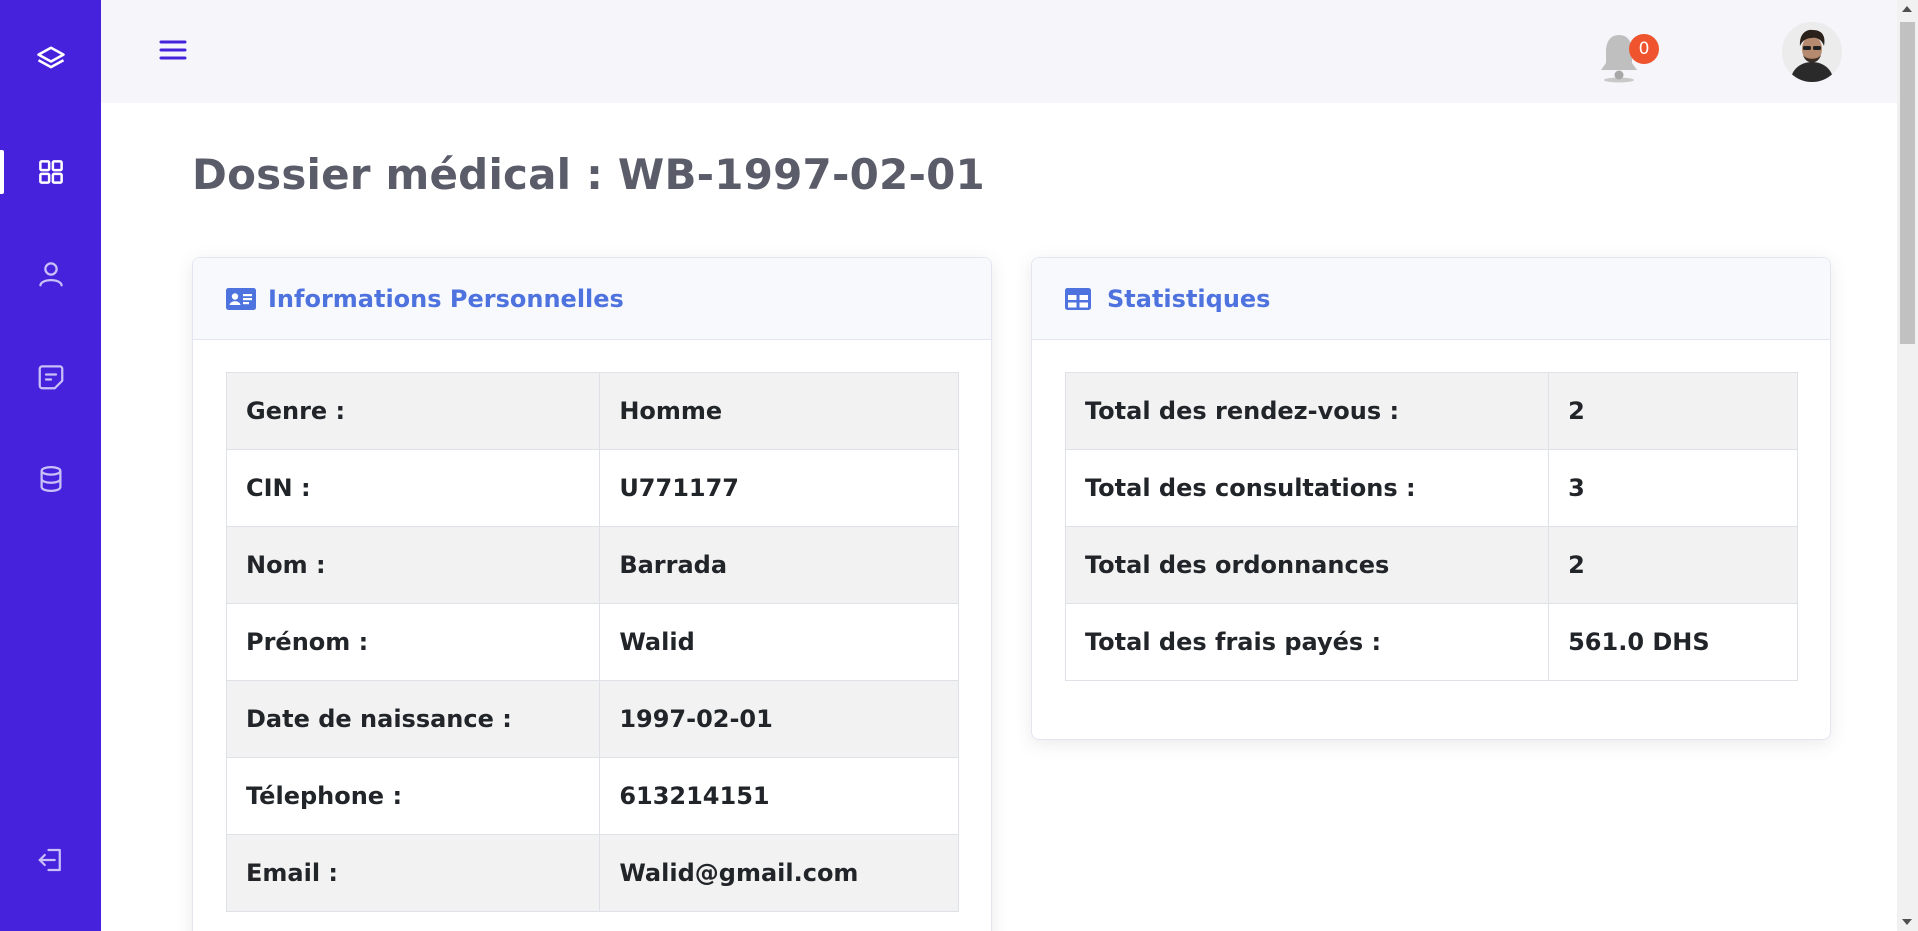  I want to click on row-value: 1997-02-01, so click(779, 719).